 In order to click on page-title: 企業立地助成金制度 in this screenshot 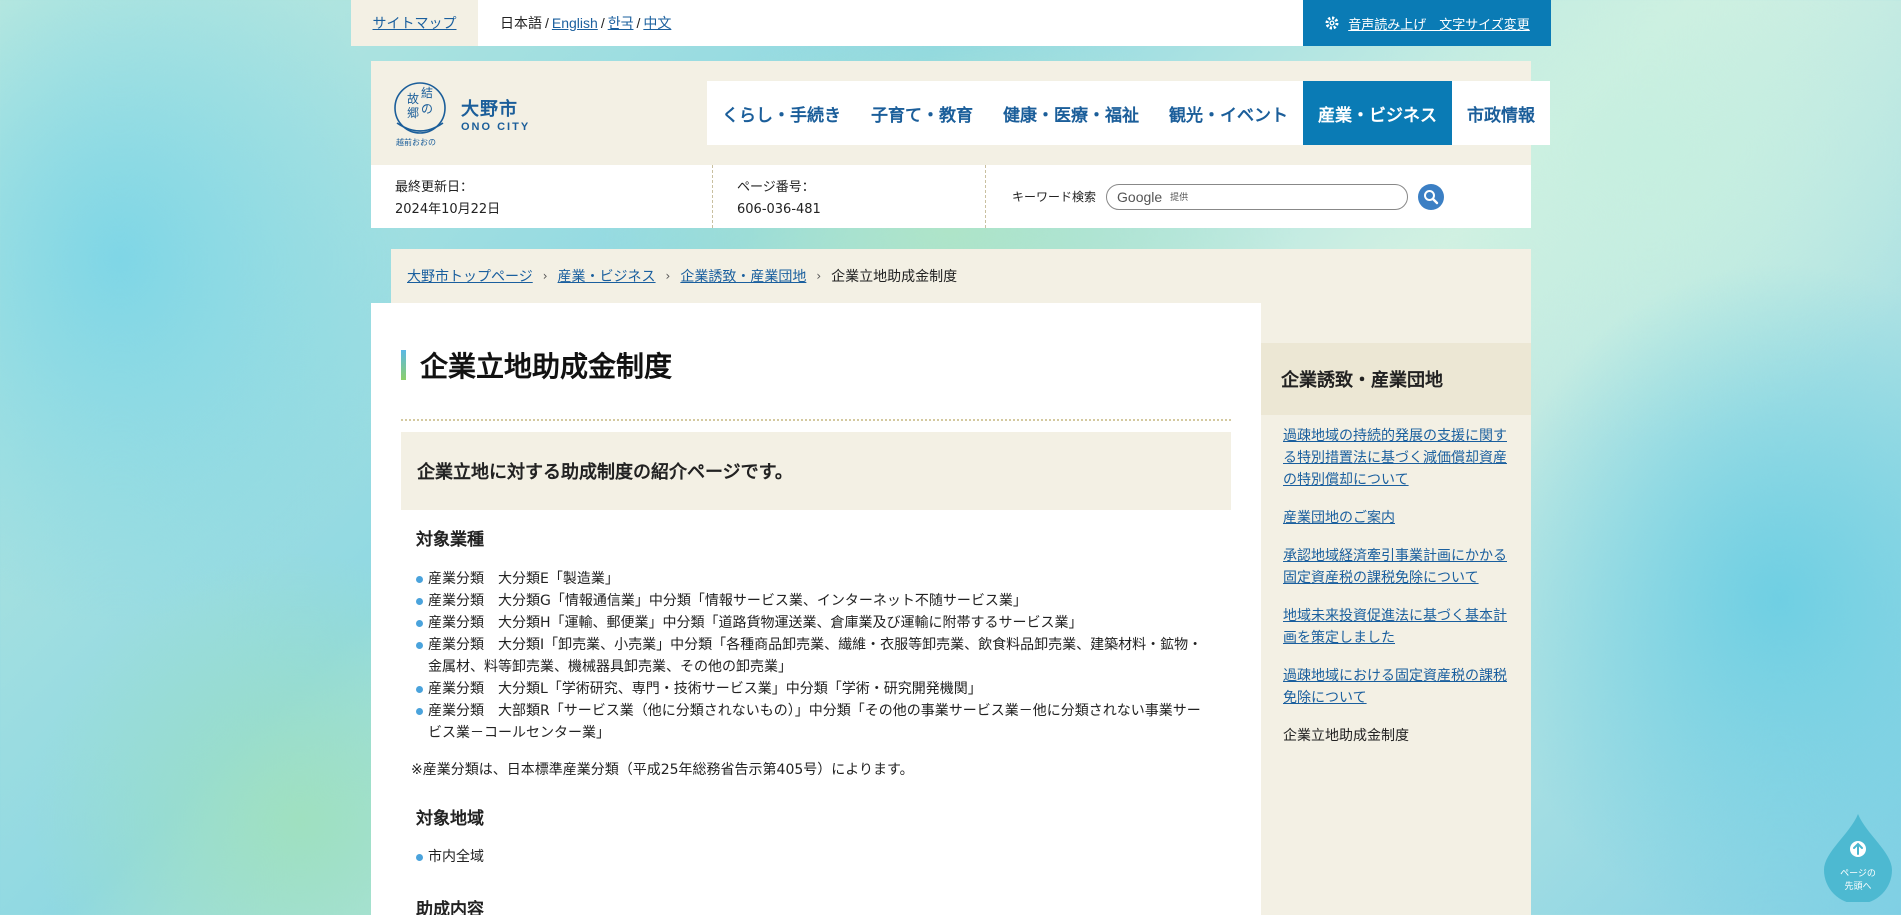, I will do `click(536, 365)`.